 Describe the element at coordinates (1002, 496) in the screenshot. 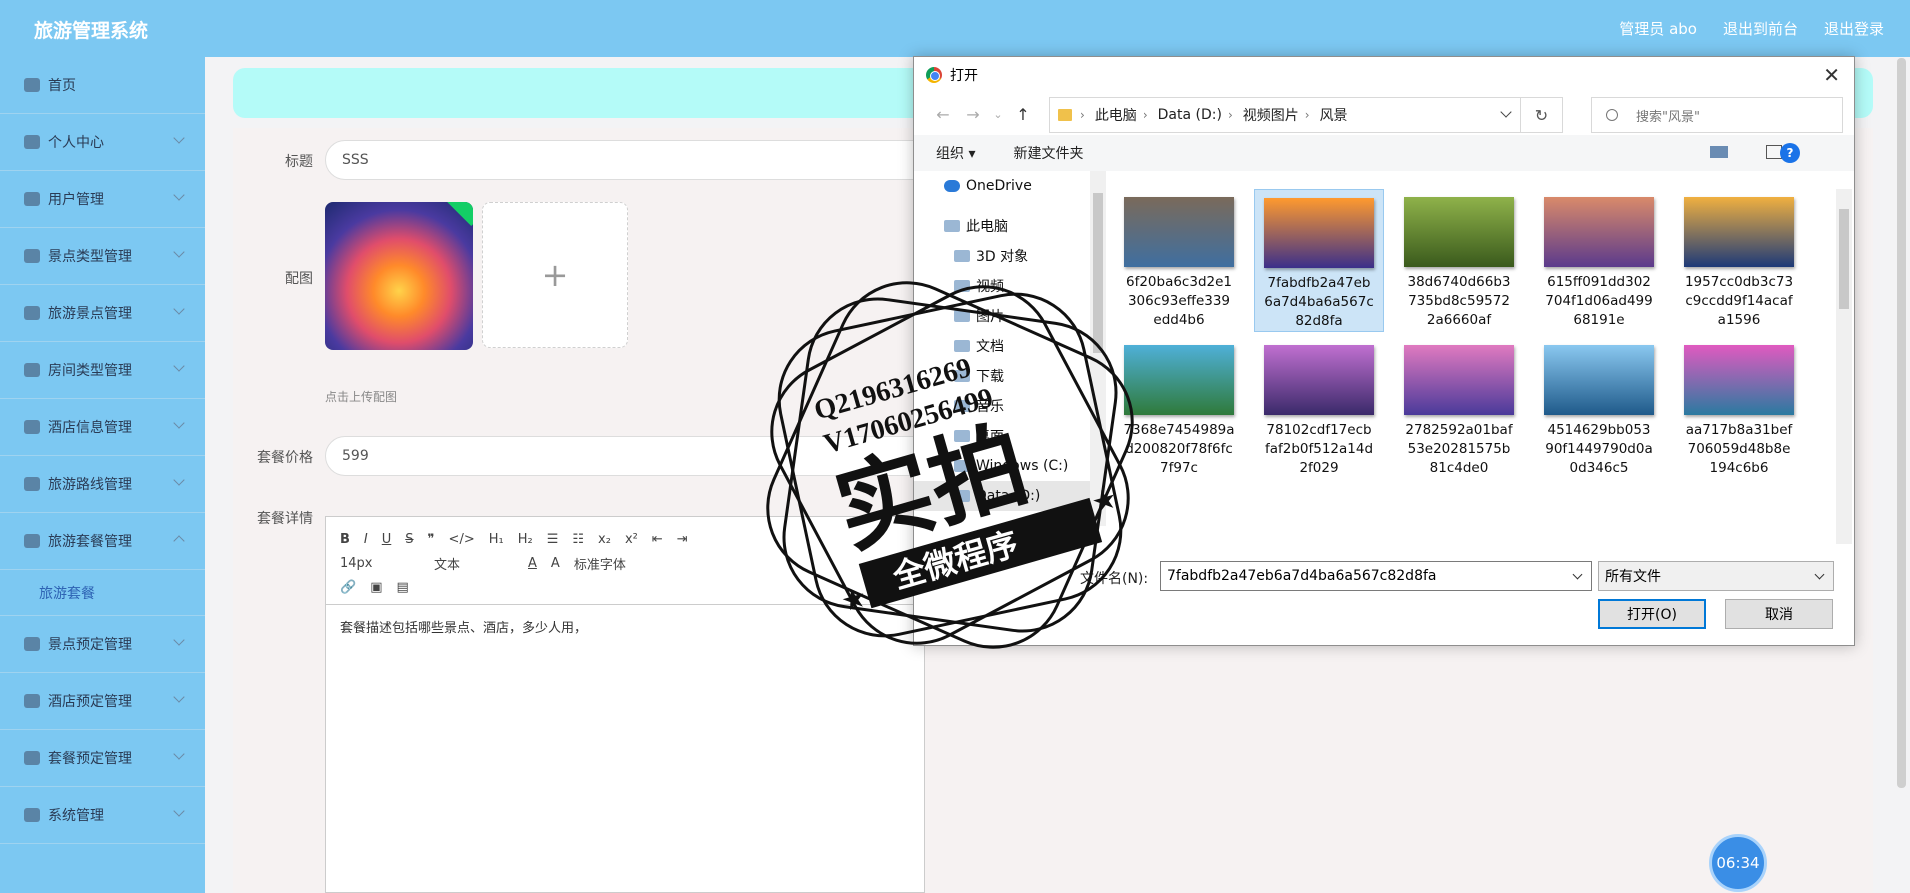

I see `nav-item-drive-d: Data (D:)` at that location.